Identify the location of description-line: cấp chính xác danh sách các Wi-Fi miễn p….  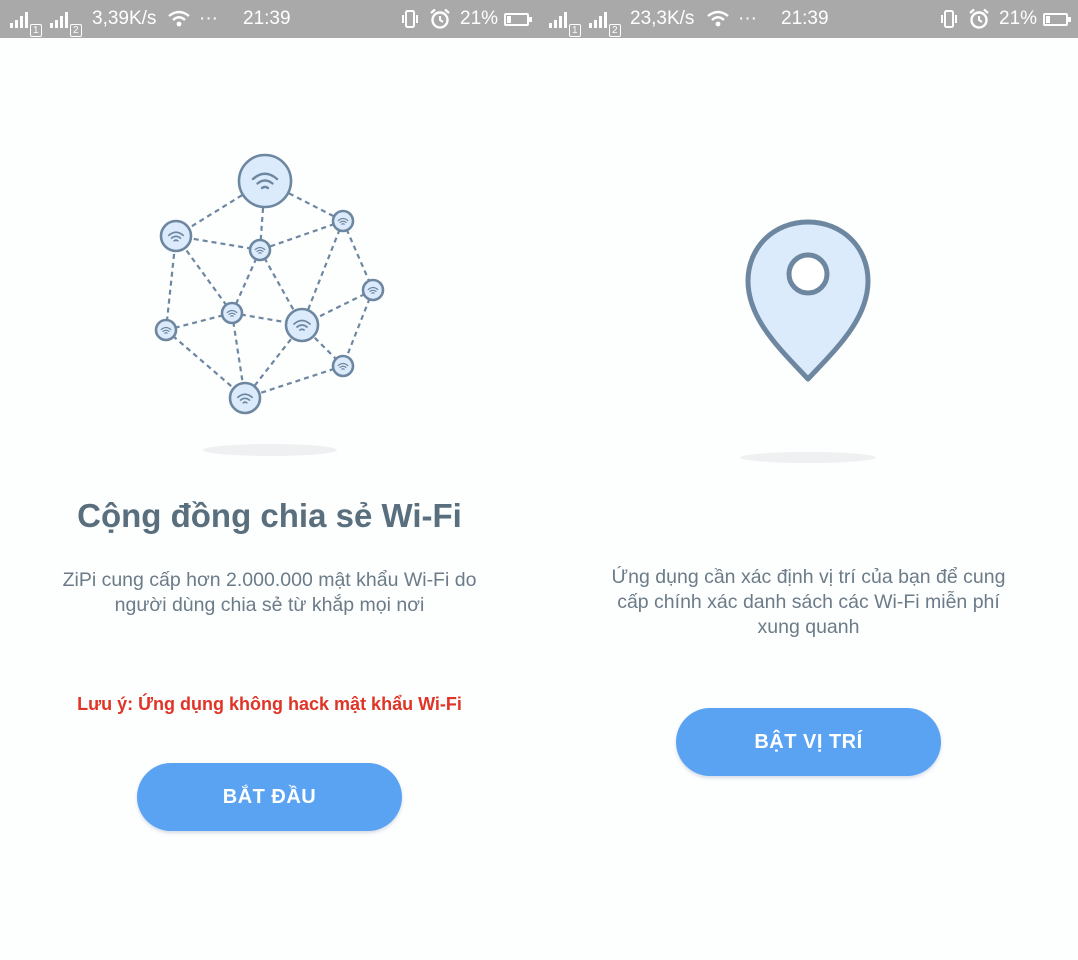
(808, 602).